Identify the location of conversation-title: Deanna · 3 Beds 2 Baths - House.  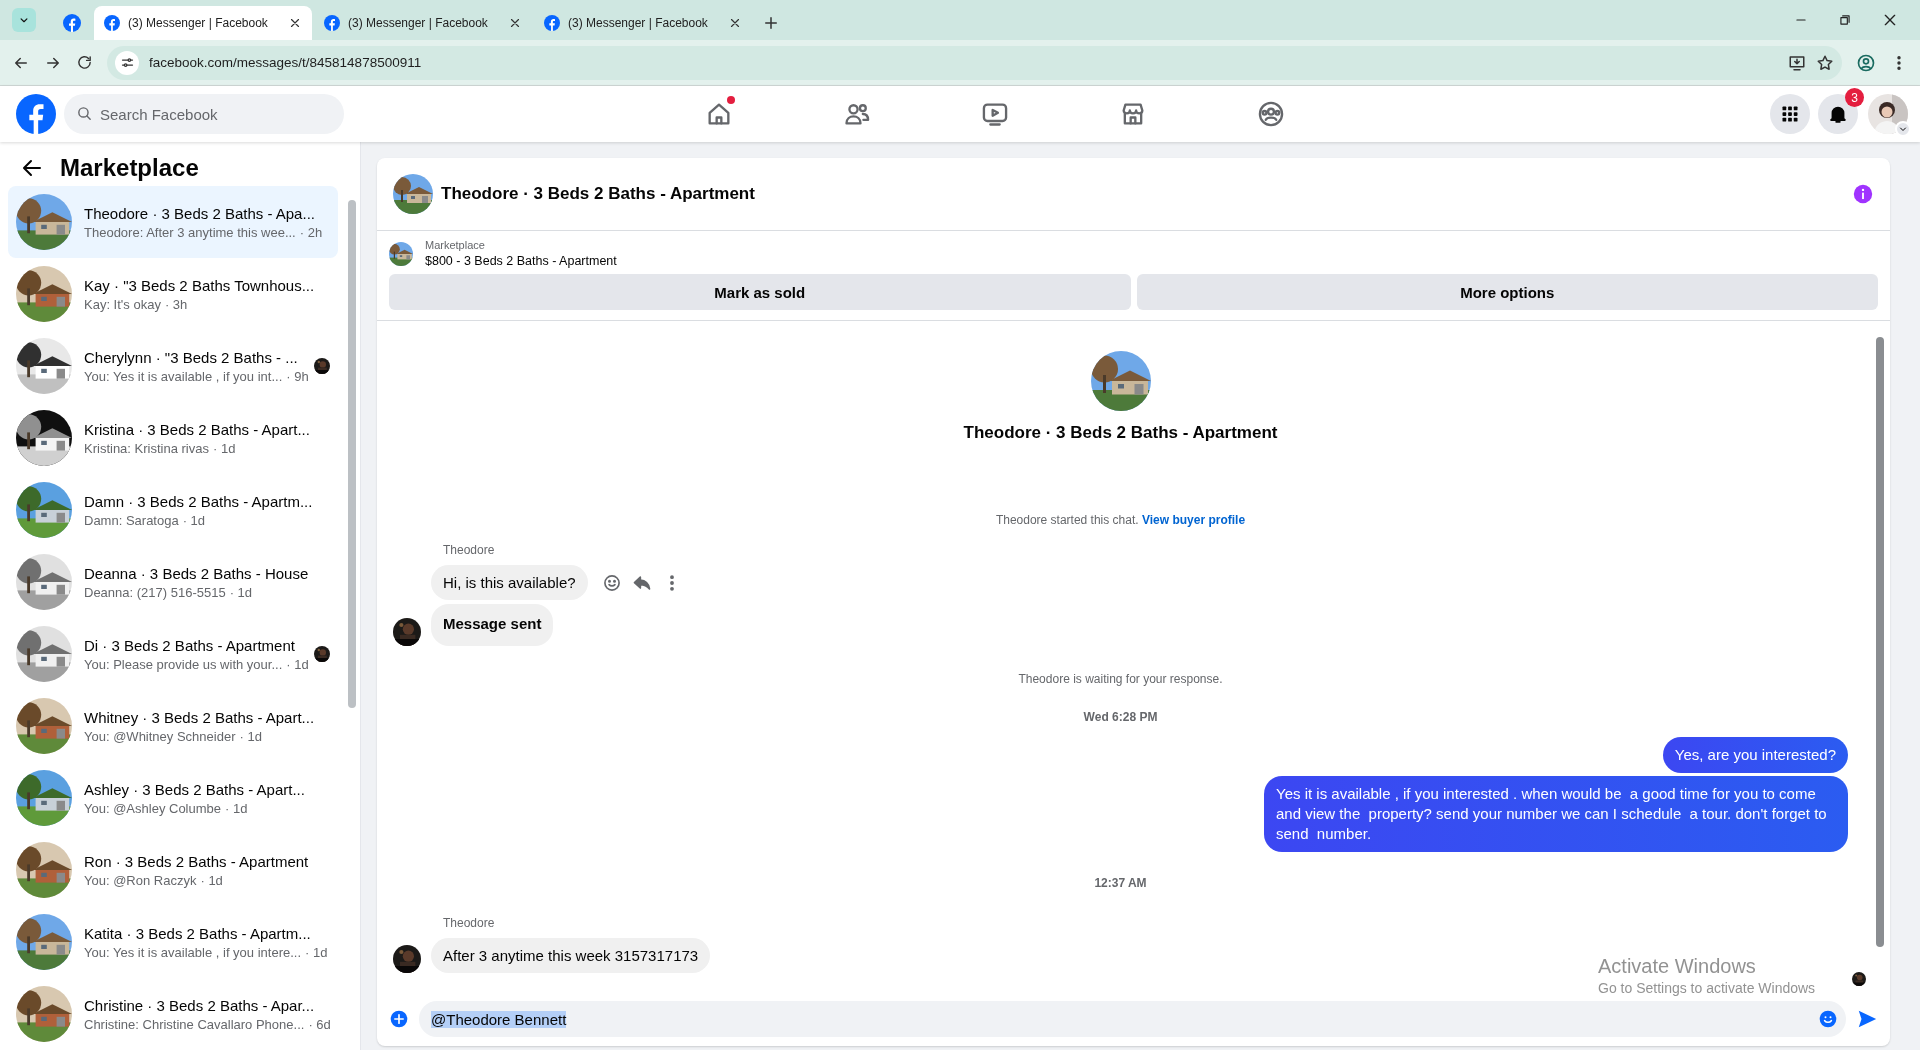
(197, 573).